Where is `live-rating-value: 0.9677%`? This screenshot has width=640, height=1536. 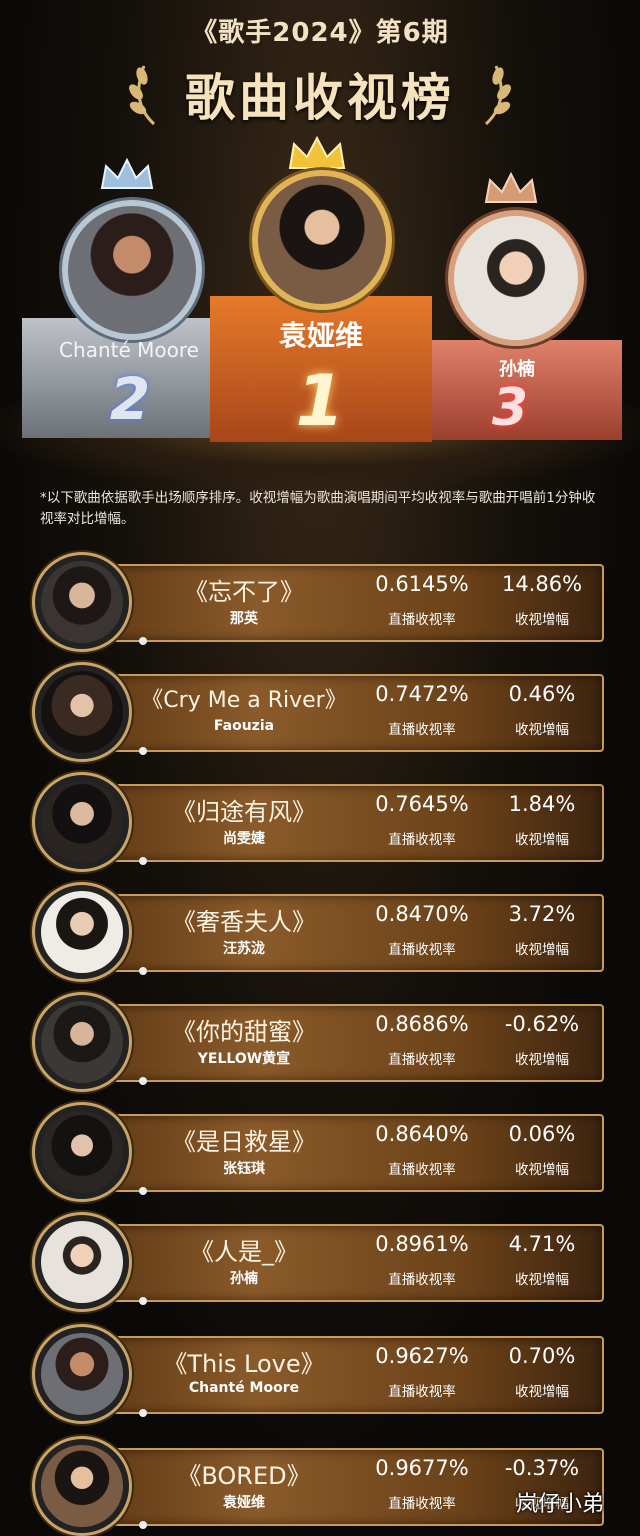 live-rating-value: 0.9677% is located at coordinates (422, 1468).